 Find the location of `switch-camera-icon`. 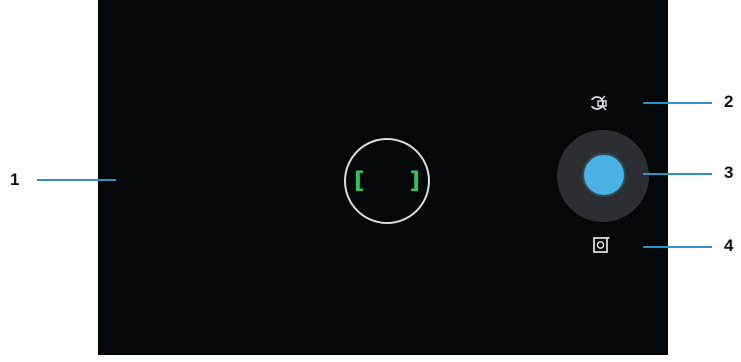

switch-camera-icon is located at coordinates (602, 244).